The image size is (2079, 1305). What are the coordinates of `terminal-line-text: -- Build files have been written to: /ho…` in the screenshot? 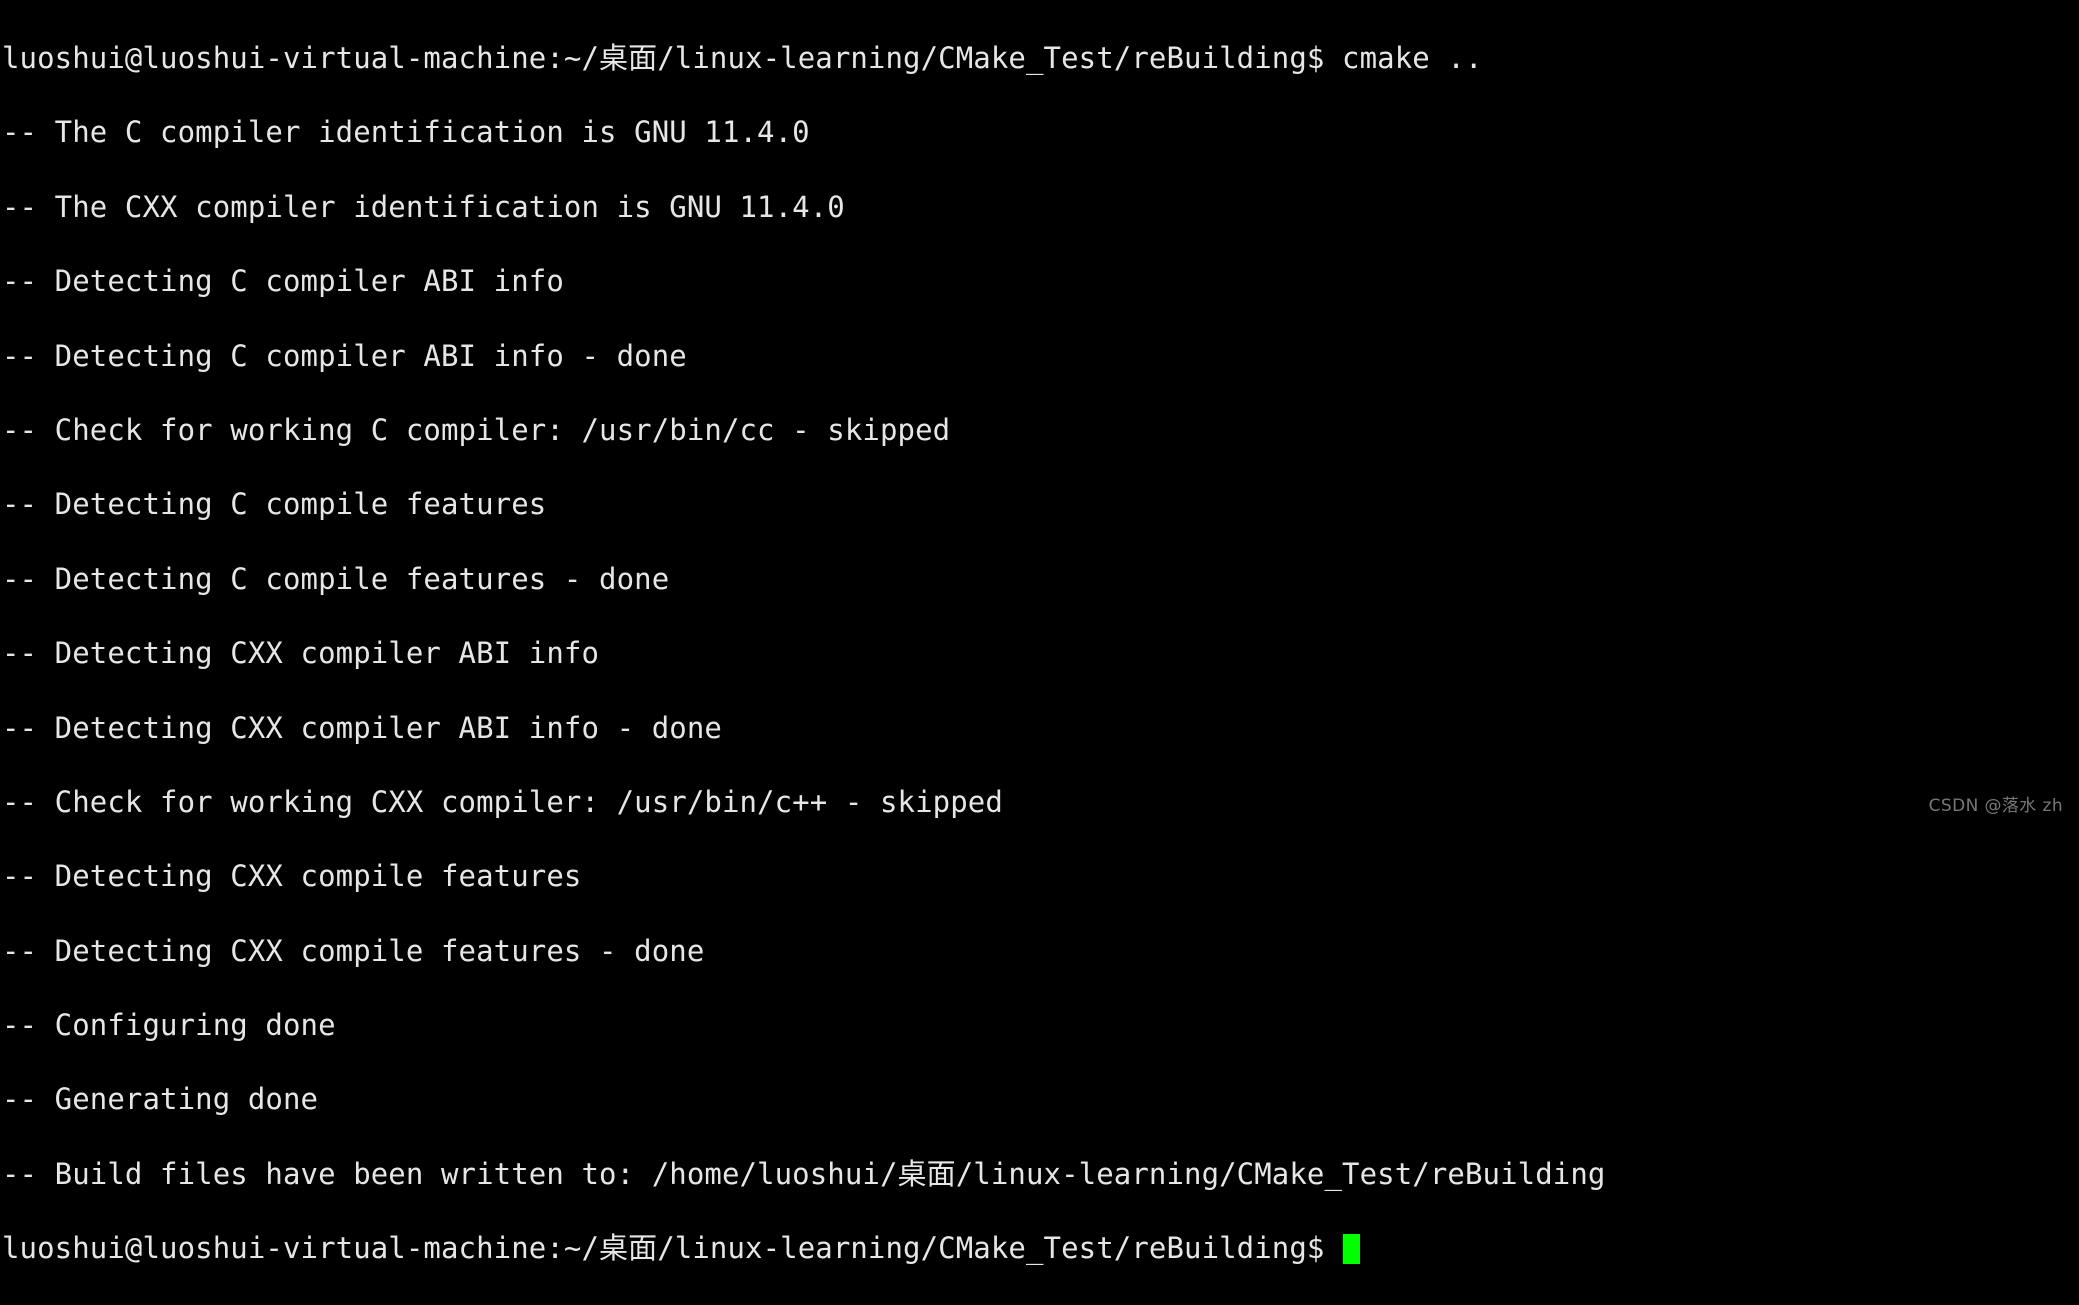 It's located at (804, 1173).